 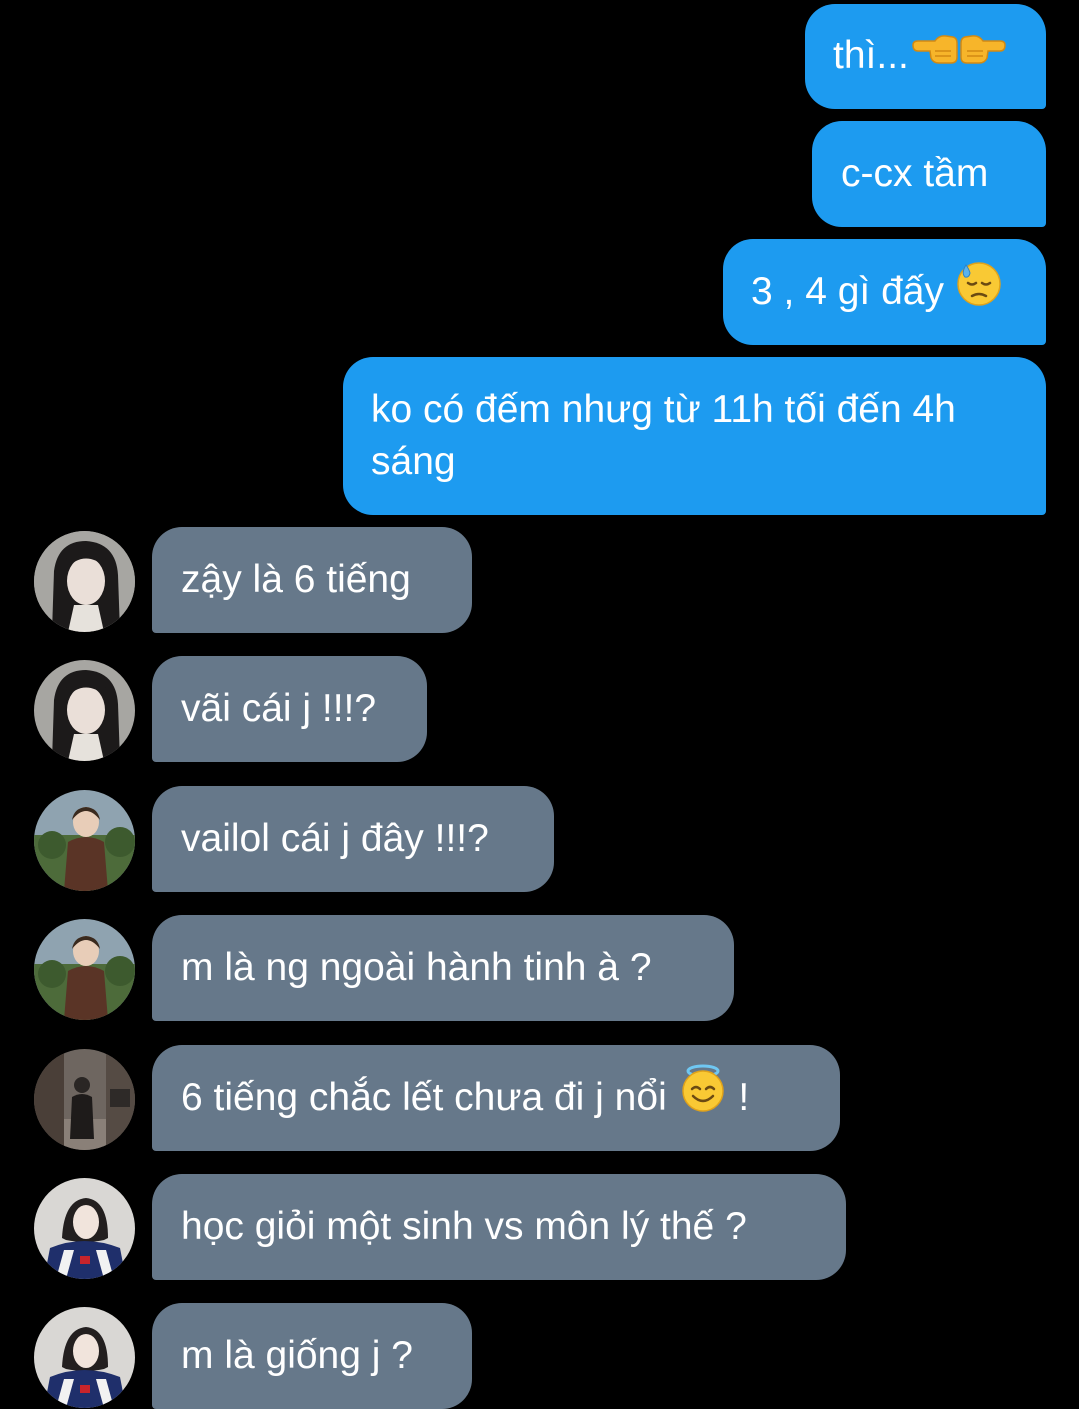 I want to click on message-text: học giỏi một sinh vs môn lý thế ?, so click(x=464, y=1226).